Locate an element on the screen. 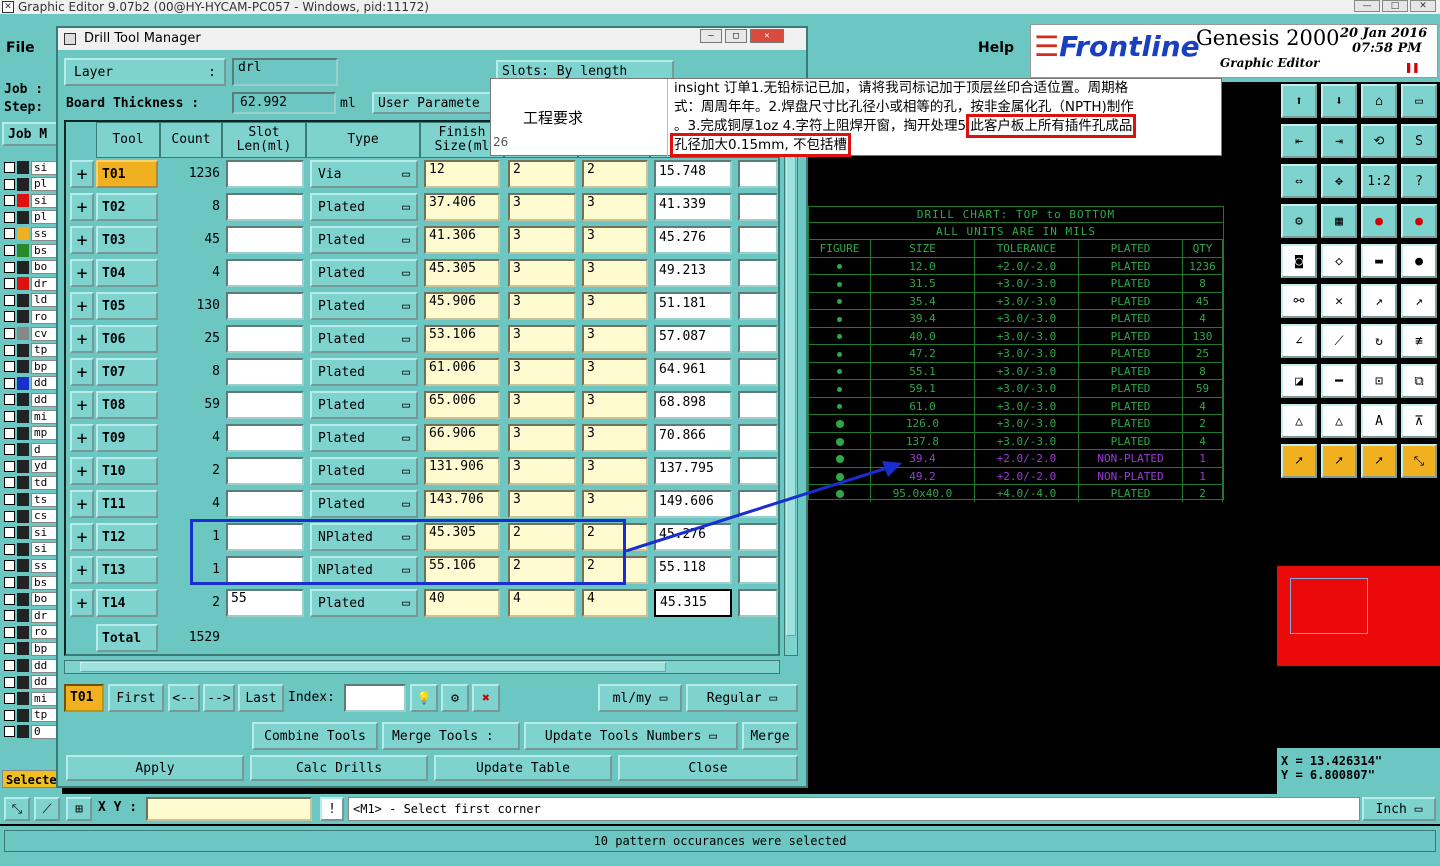 Image resolution: width=1440 pixels, height=866 pixels. tool-id: T13 is located at coordinates (127, 570).